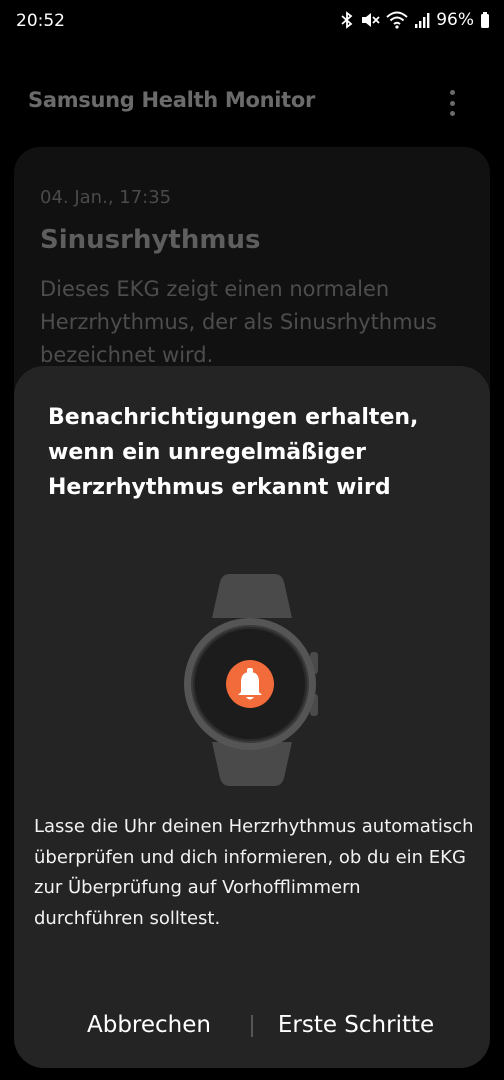 The height and width of the screenshot is (1080, 504). I want to click on app-header: Samsung Health Monitor, so click(252, 102).